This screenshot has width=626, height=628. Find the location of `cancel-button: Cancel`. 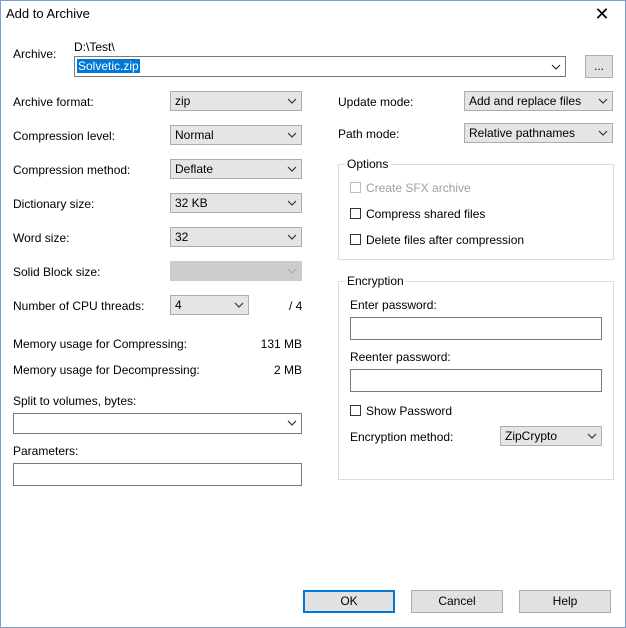

cancel-button: Cancel is located at coordinates (457, 601).